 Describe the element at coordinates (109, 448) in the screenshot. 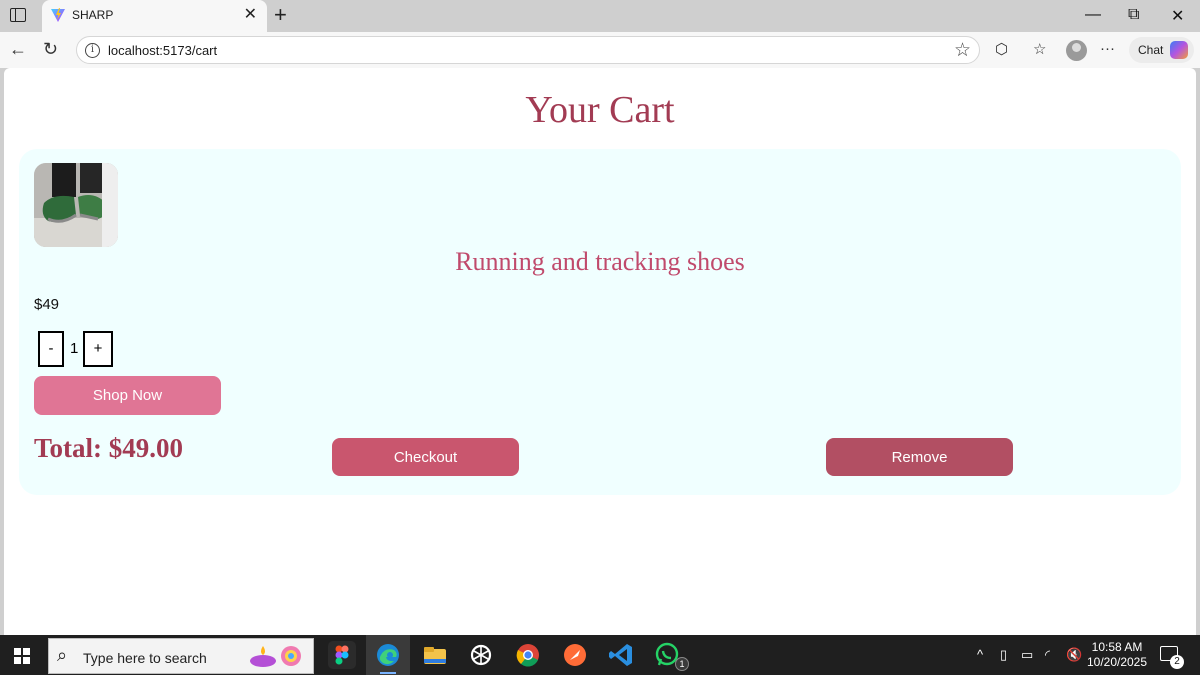

I see `cart-total: Total: $49.00` at that location.